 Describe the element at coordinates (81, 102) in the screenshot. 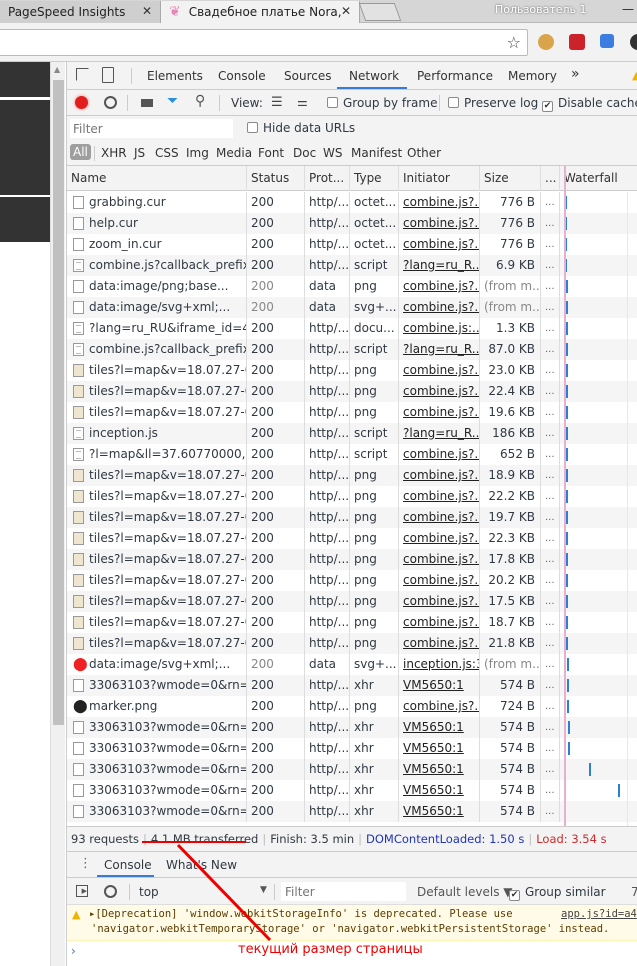

I see `record-icon` at that location.